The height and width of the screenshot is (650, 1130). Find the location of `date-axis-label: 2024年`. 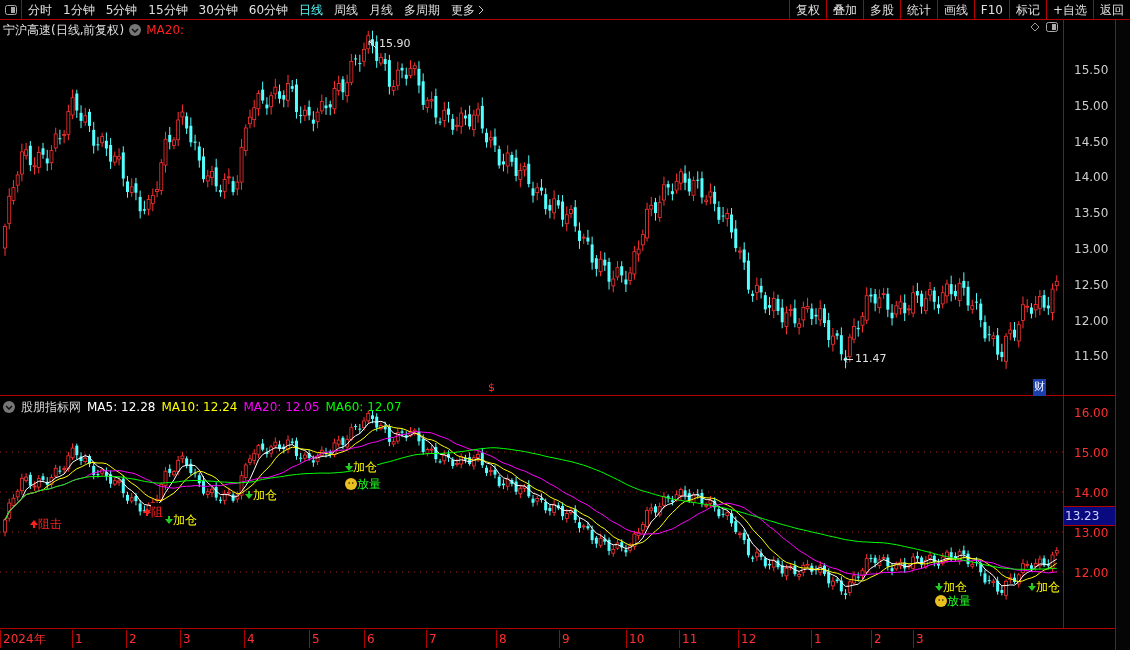

date-axis-label: 2024年 is located at coordinates (23, 639).